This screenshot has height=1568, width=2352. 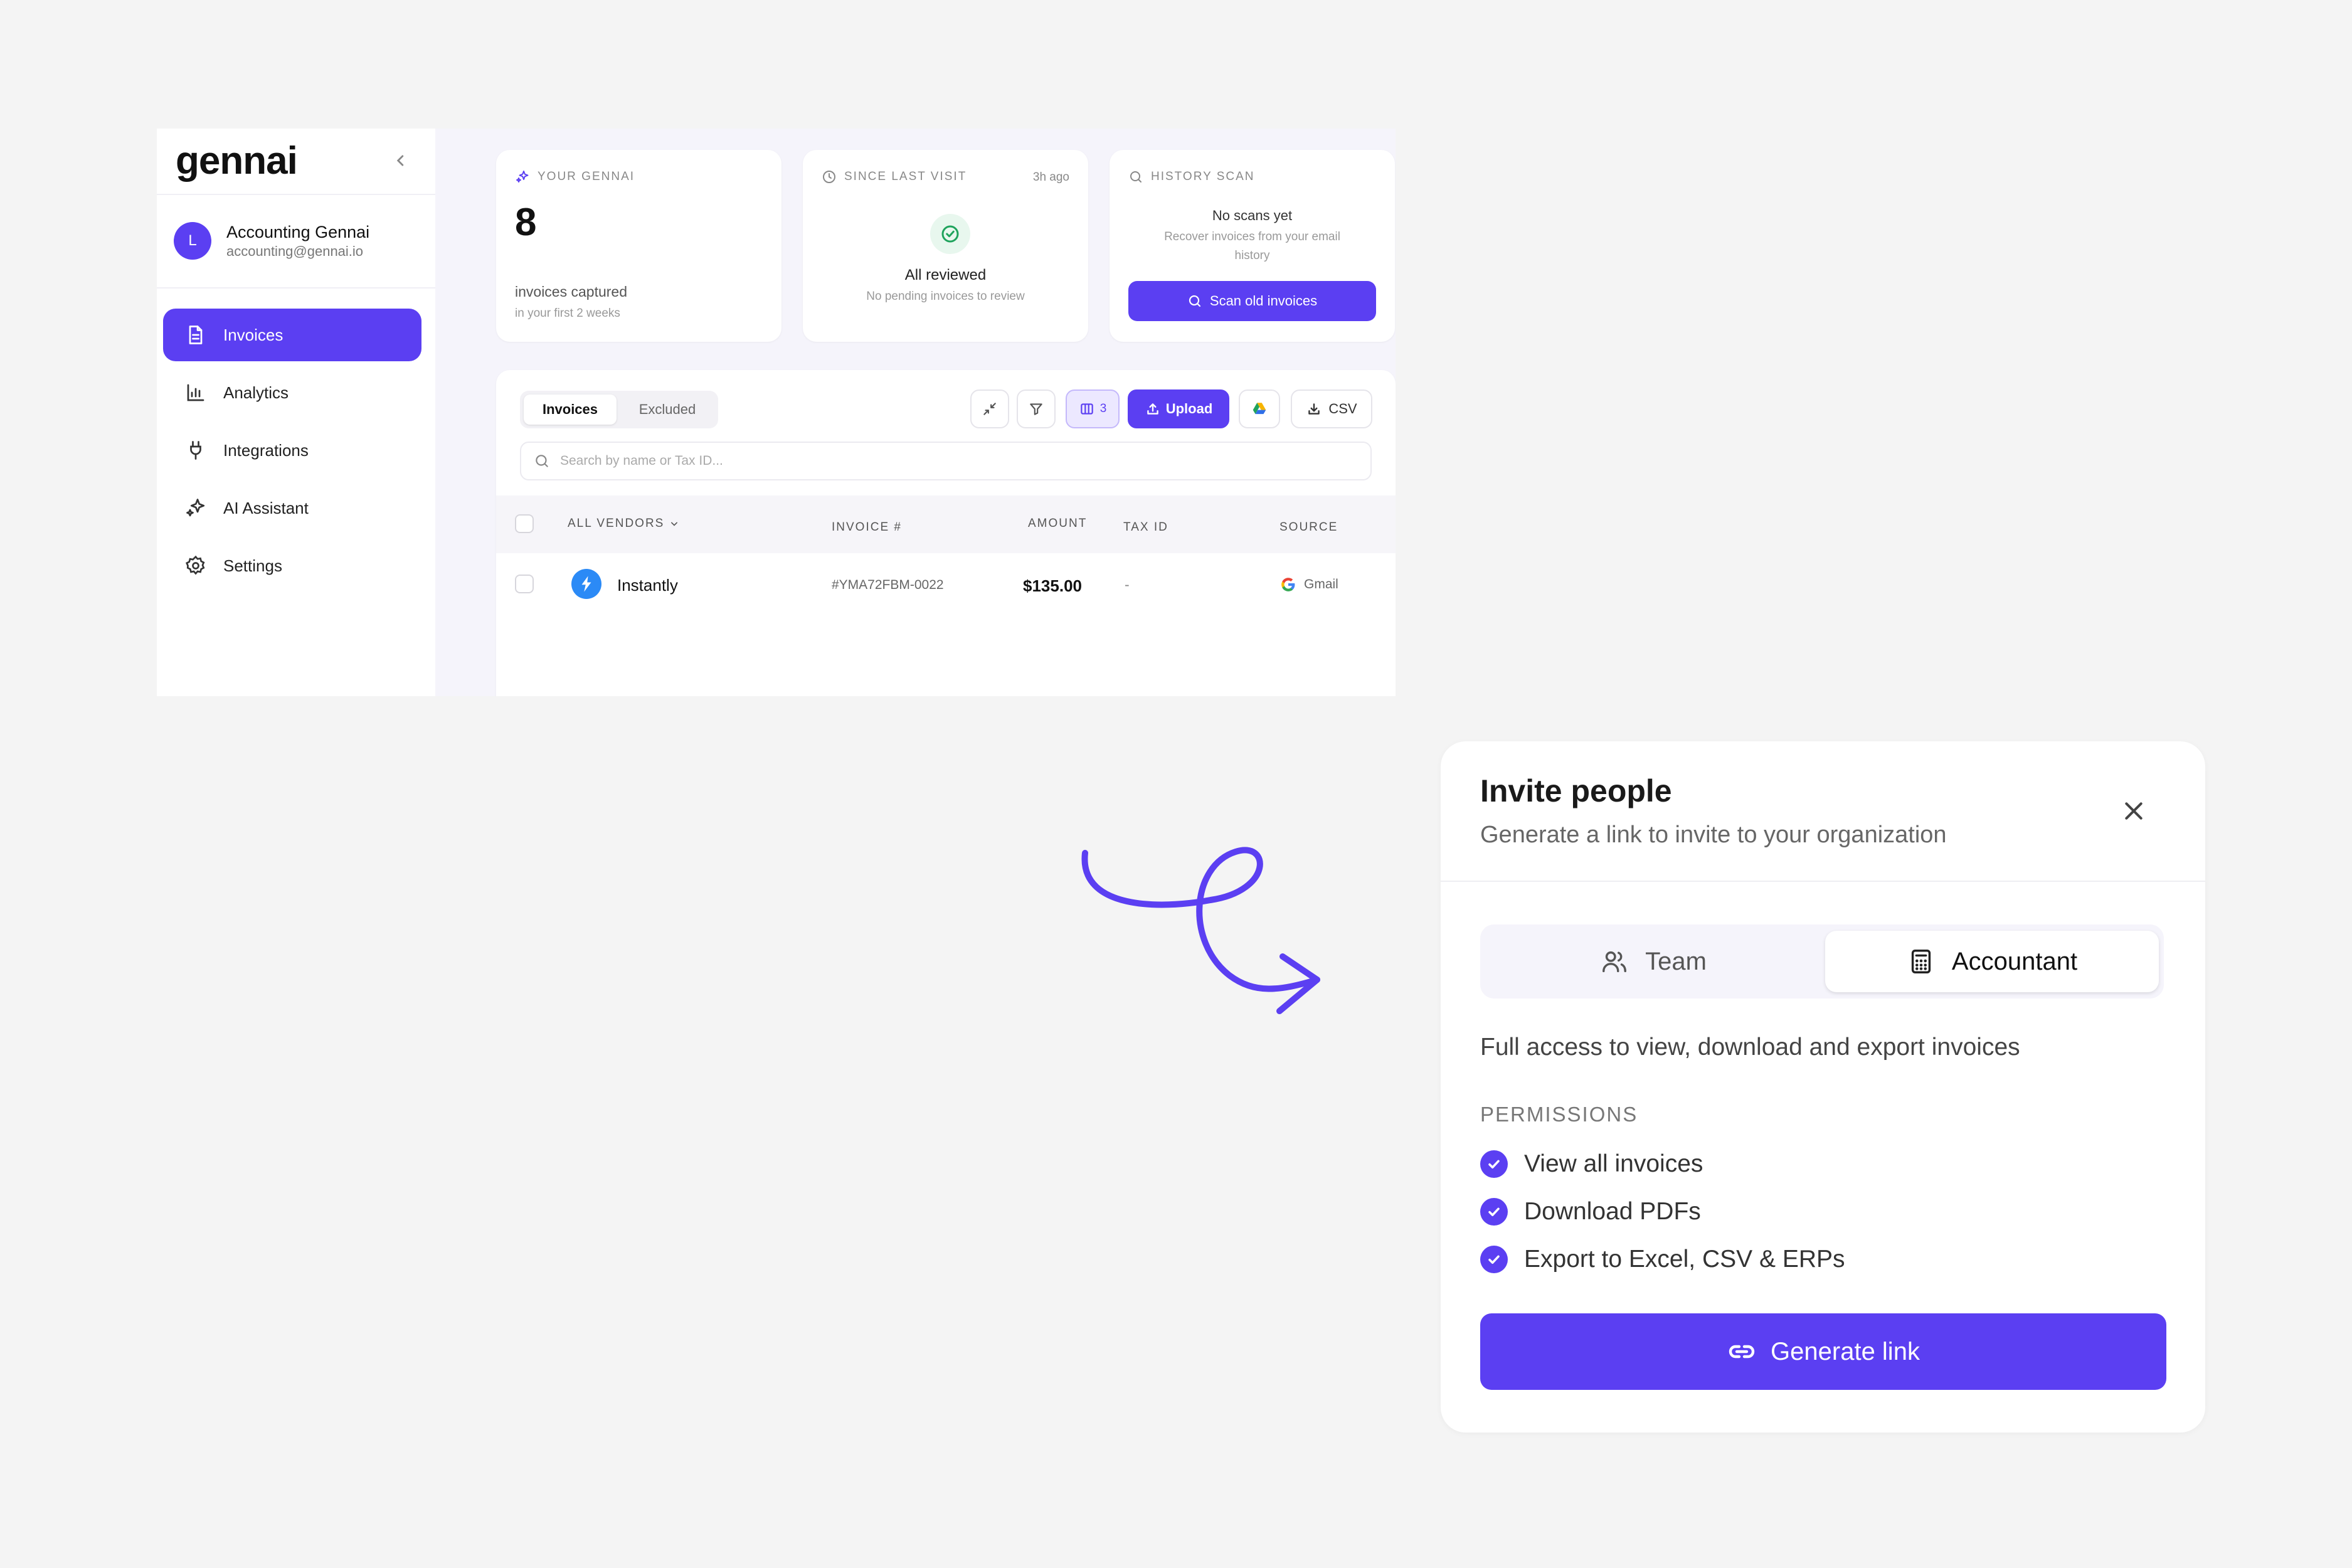 What do you see at coordinates (567, 313) in the screenshot?
I see `stat-subcaption: in your first 2 weeks` at bounding box center [567, 313].